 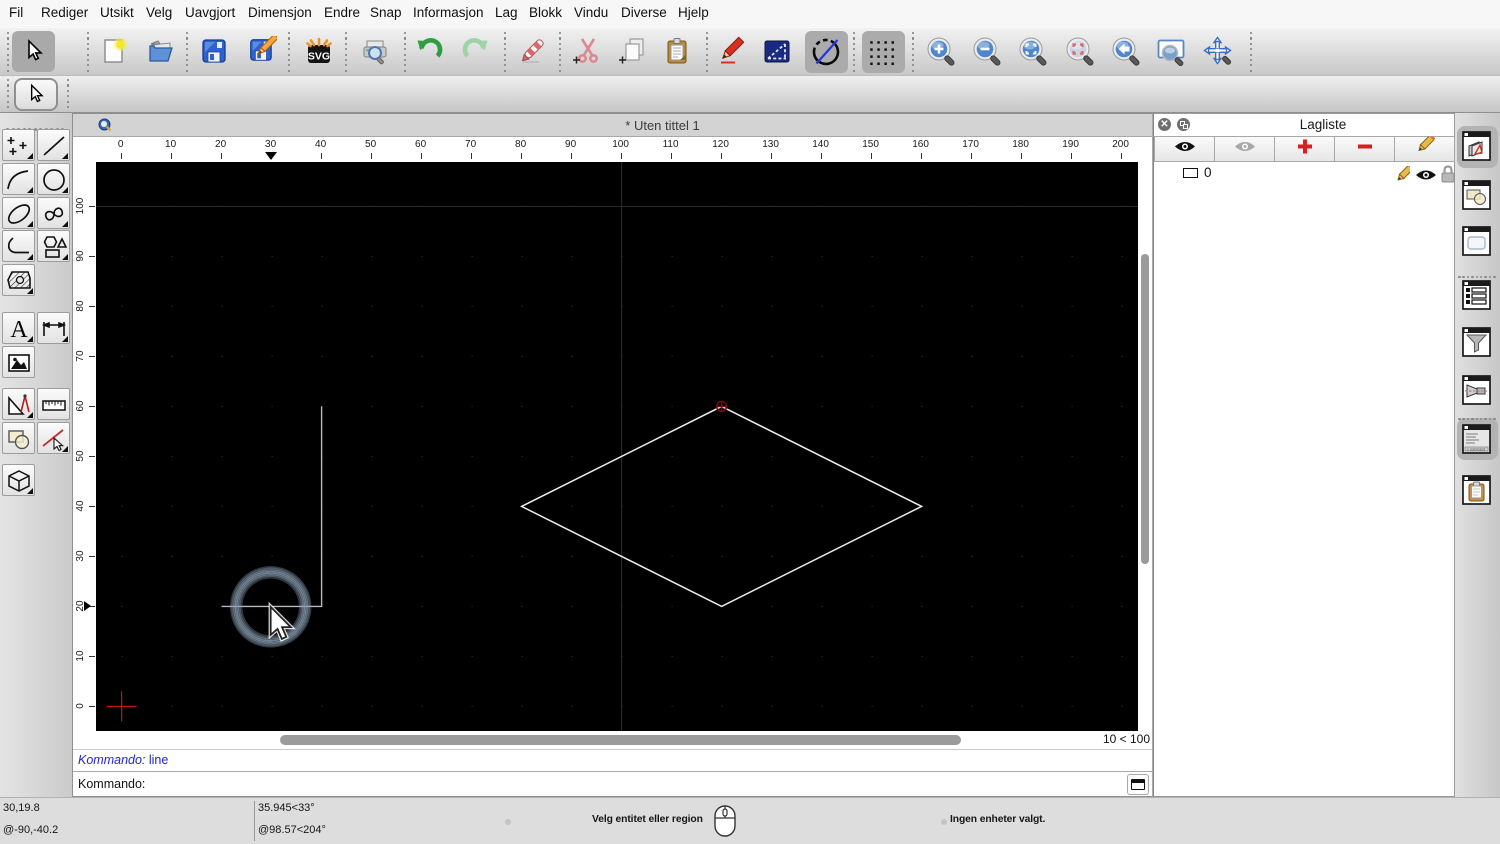 I want to click on svg-text: A, so click(x=19, y=329).